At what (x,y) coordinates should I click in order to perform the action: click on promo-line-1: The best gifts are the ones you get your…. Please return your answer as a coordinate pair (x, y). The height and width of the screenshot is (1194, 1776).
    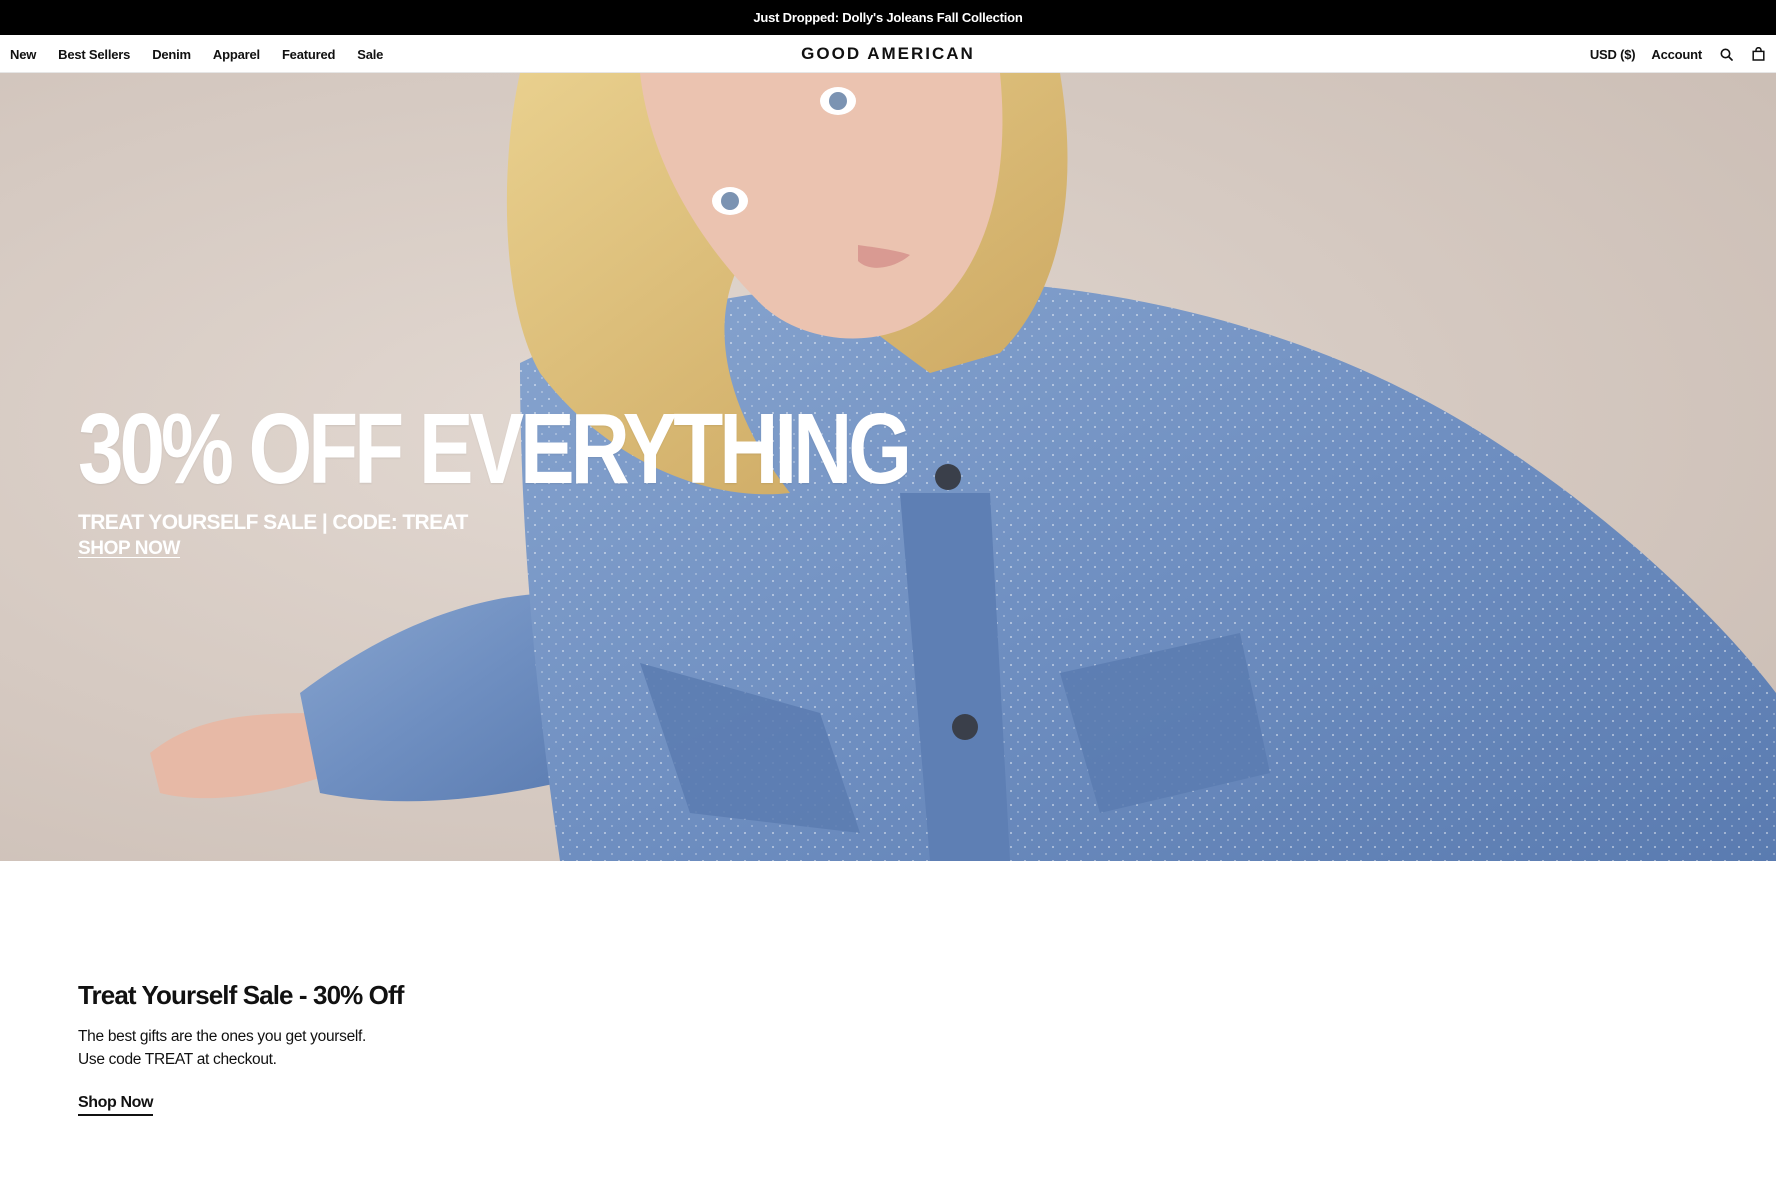
    Looking at the image, I should click on (222, 1036).